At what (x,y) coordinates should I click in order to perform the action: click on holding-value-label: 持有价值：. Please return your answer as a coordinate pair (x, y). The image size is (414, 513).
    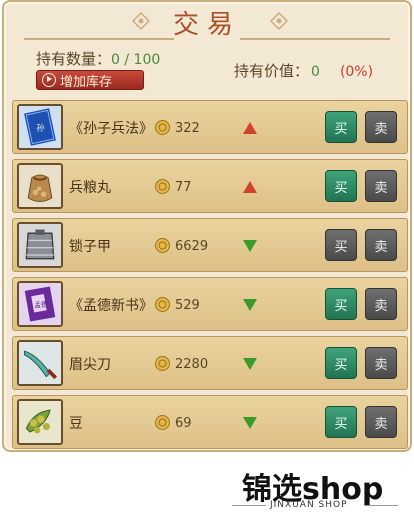
    Looking at the image, I should click on (272, 71).